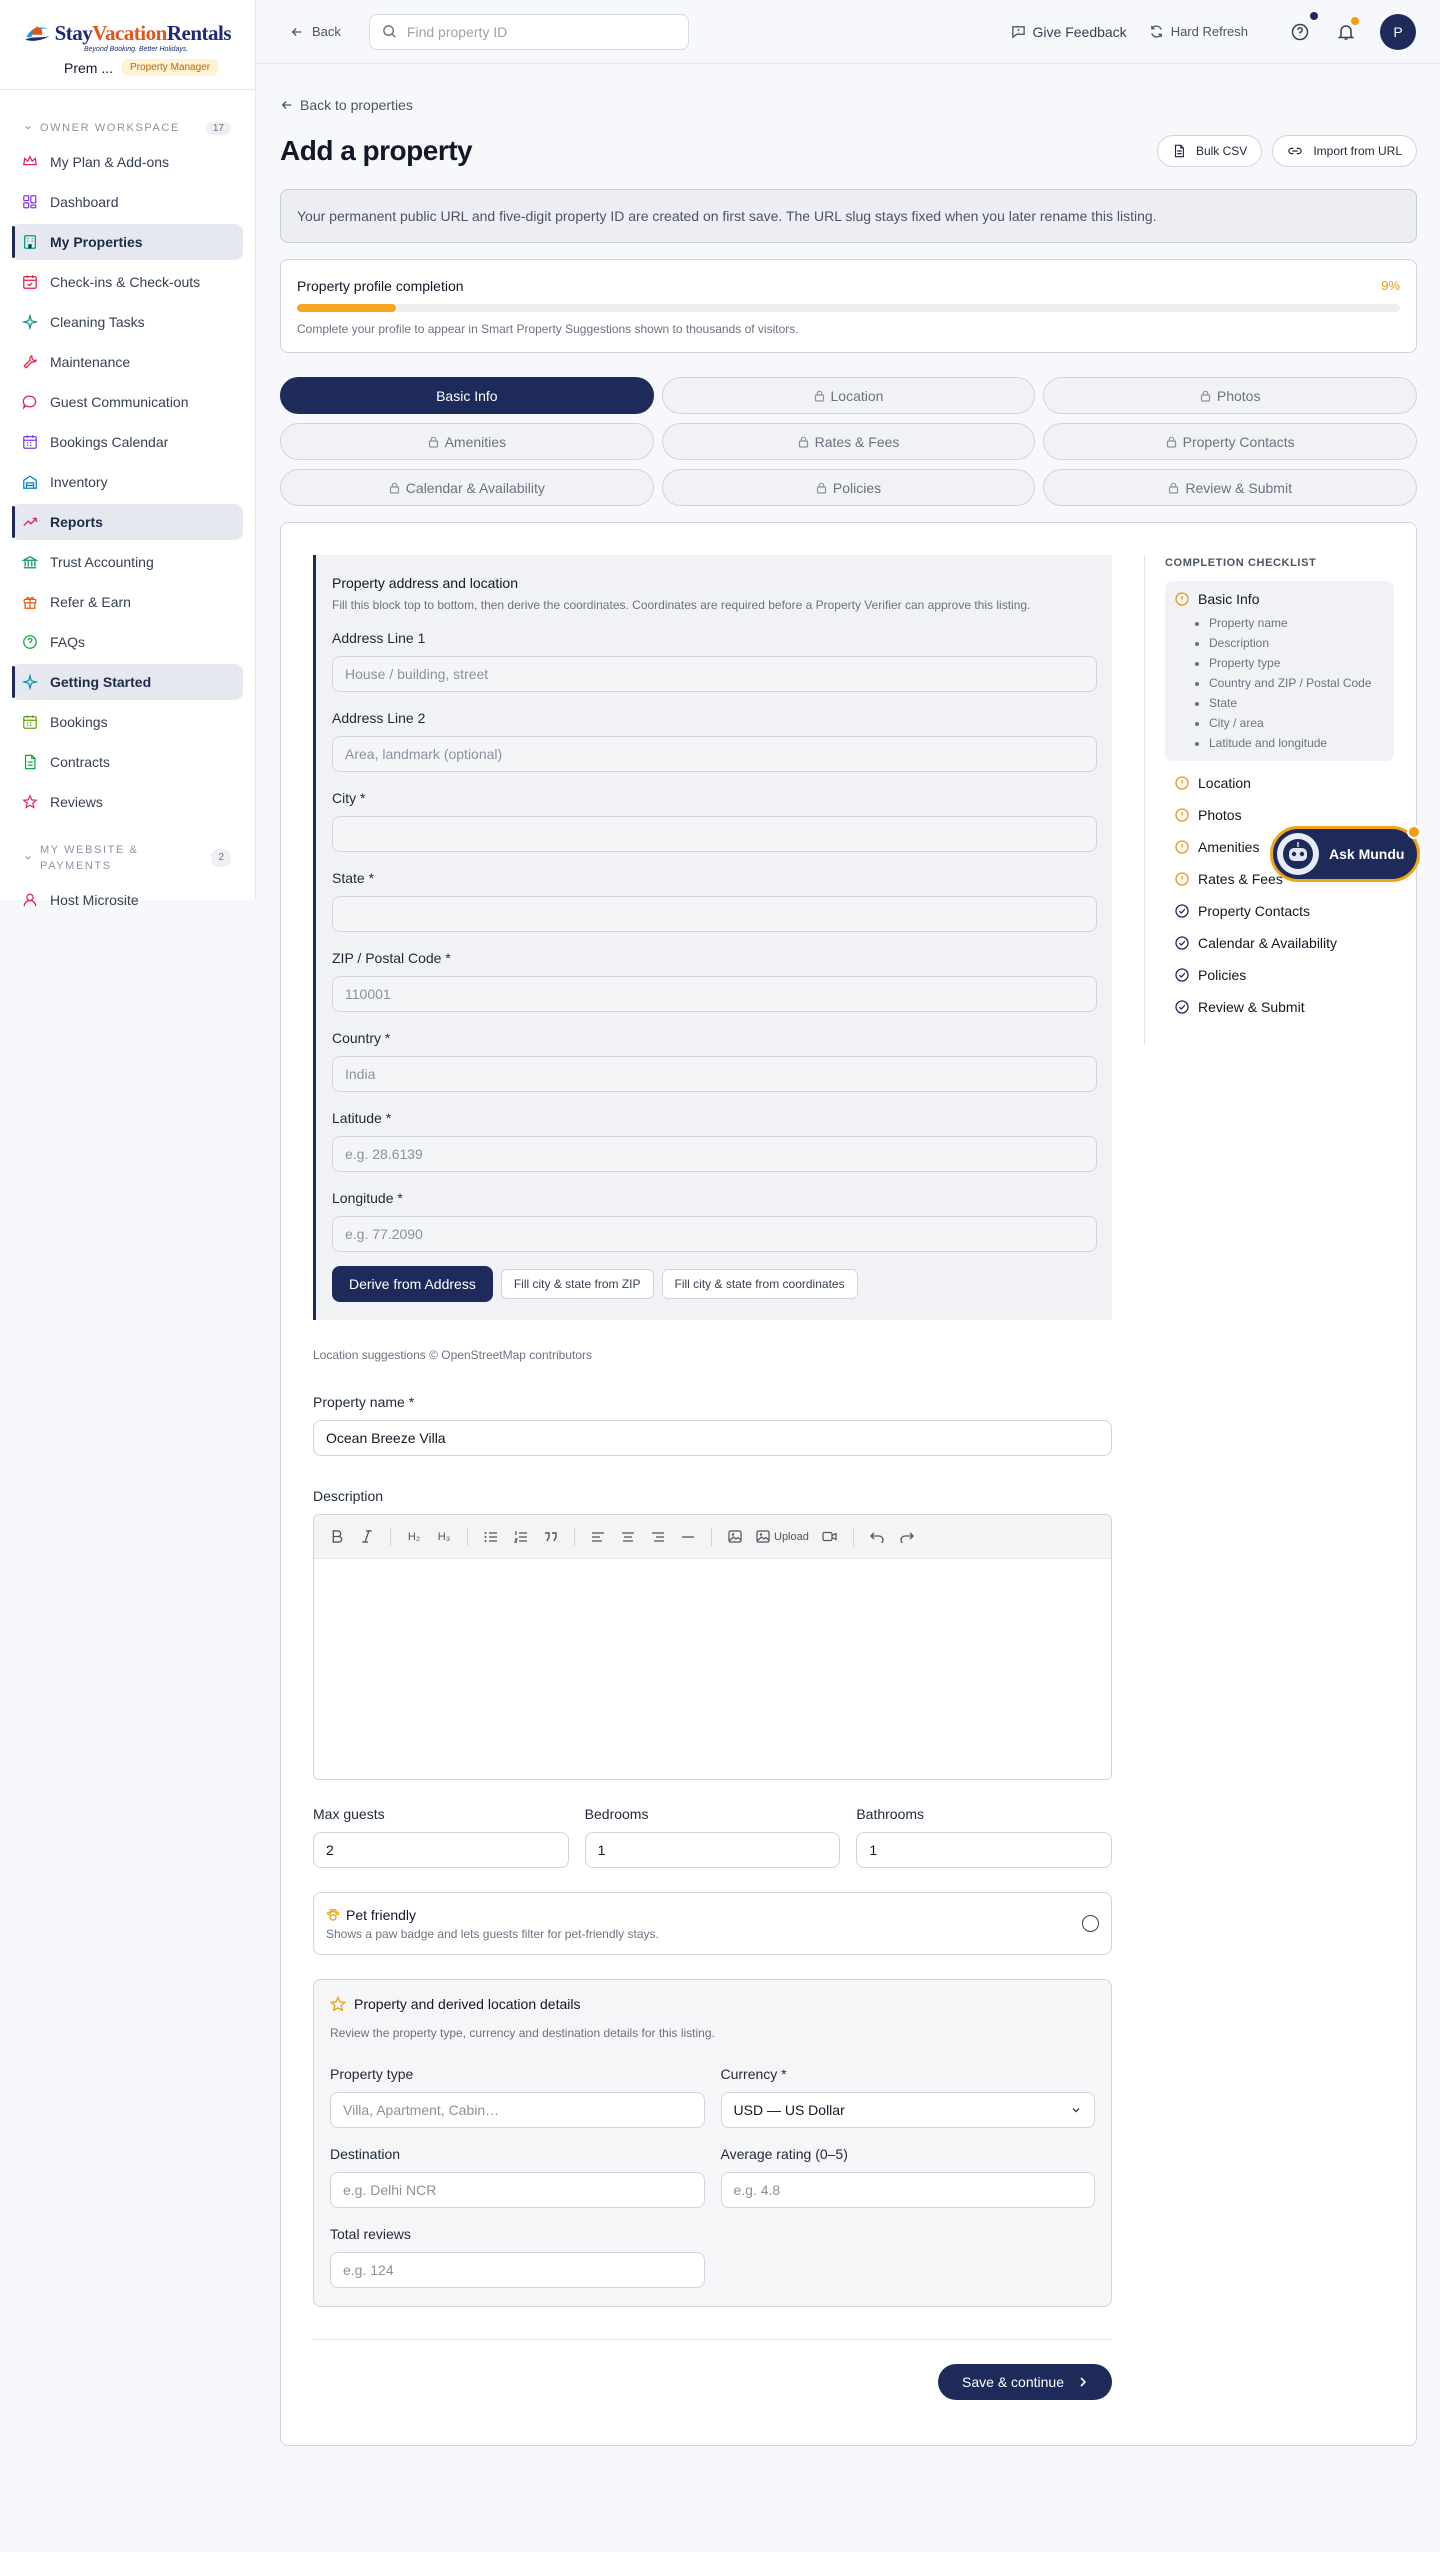 The height and width of the screenshot is (2552, 1440). I want to click on tab-basic-info: Basic Info, so click(467, 395).